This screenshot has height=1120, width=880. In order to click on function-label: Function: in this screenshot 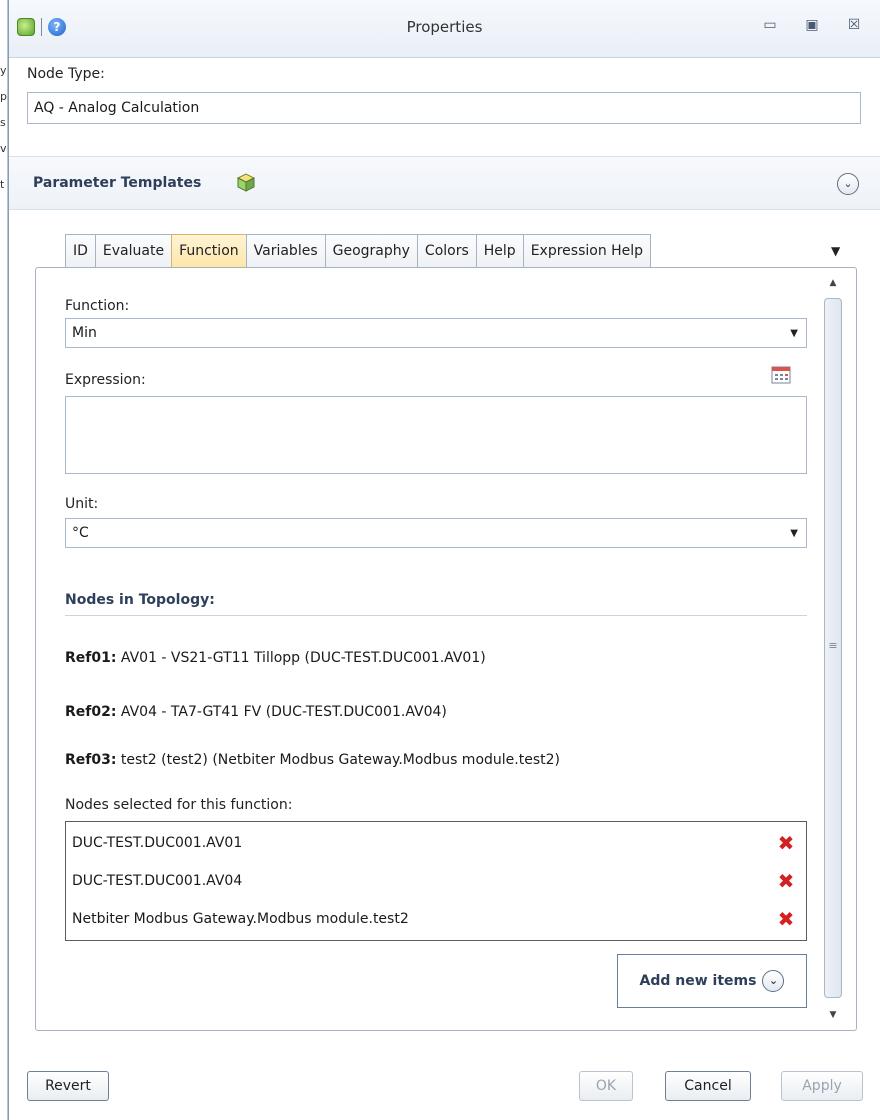, I will do `click(97, 306)`.